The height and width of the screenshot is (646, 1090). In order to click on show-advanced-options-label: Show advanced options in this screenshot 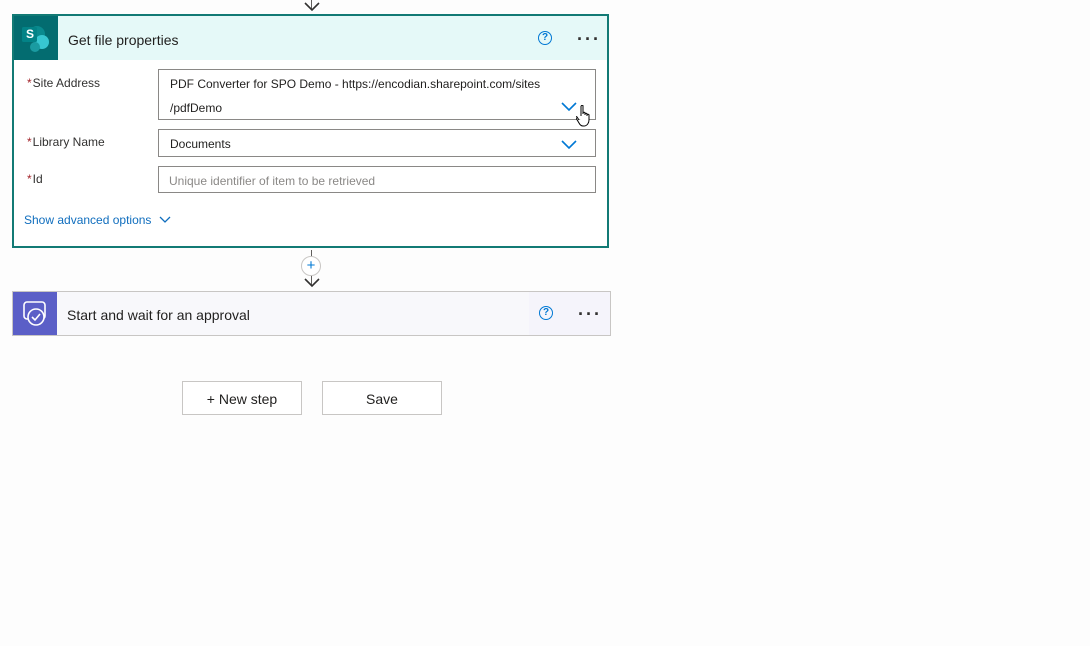, I will do `click(88, 220)`.